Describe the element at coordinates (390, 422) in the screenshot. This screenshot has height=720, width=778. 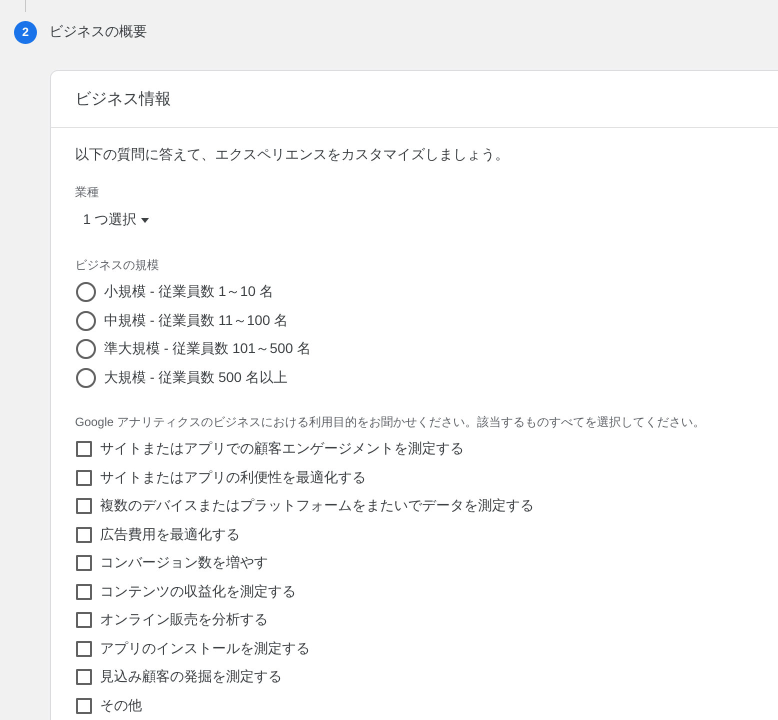
I see `question-text: Google アナリティクスのビジネスにおける利用目的をお聞かせください。該当するものすべてを選択してください。` at that location.